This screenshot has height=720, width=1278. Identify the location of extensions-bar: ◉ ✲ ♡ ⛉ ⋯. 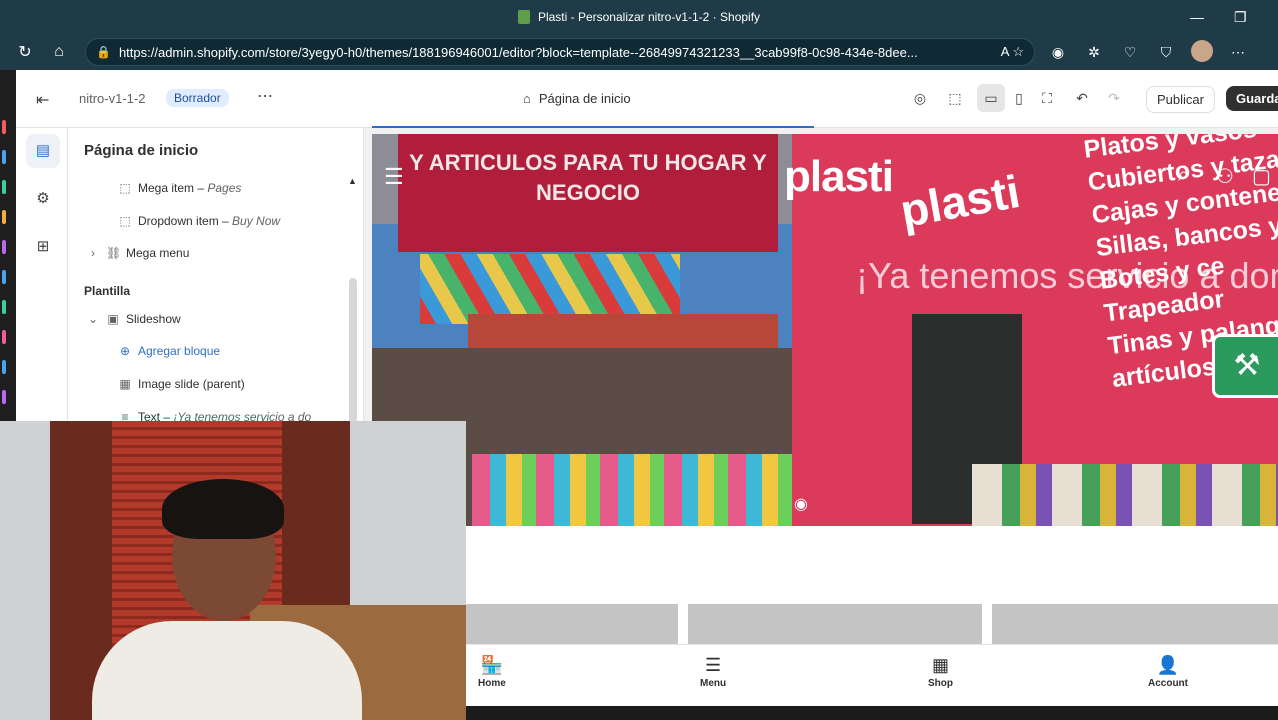
(1148, 52).